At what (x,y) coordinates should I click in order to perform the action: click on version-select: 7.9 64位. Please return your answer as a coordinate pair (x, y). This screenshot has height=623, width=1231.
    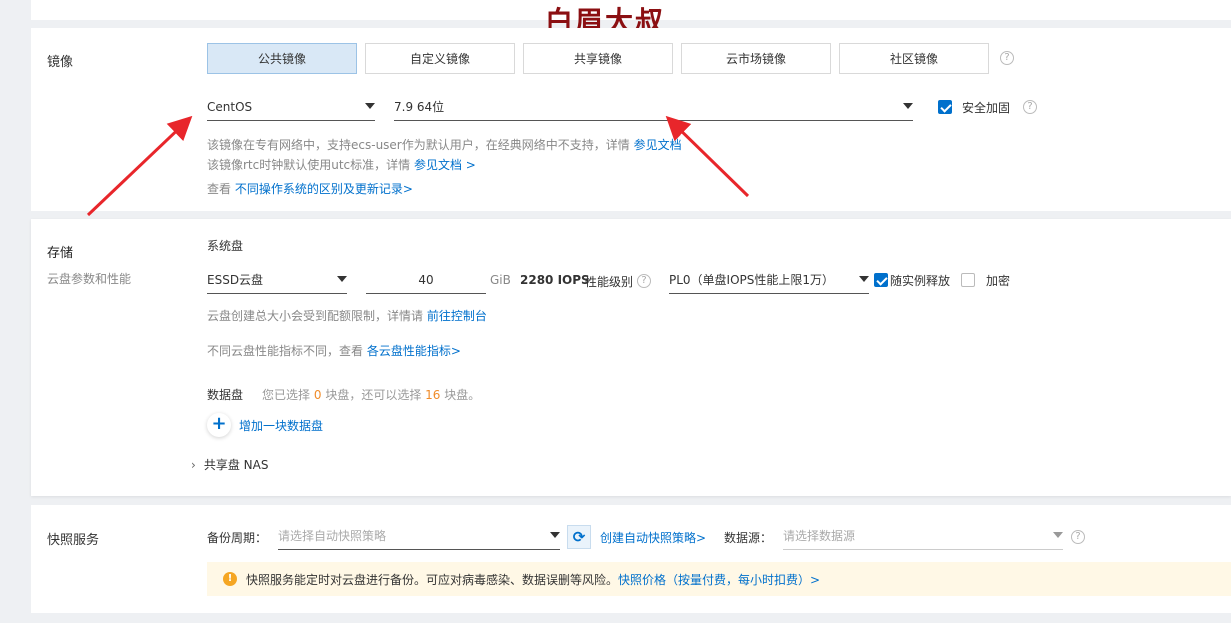
    Looking at the image, I should click on (653, 107).